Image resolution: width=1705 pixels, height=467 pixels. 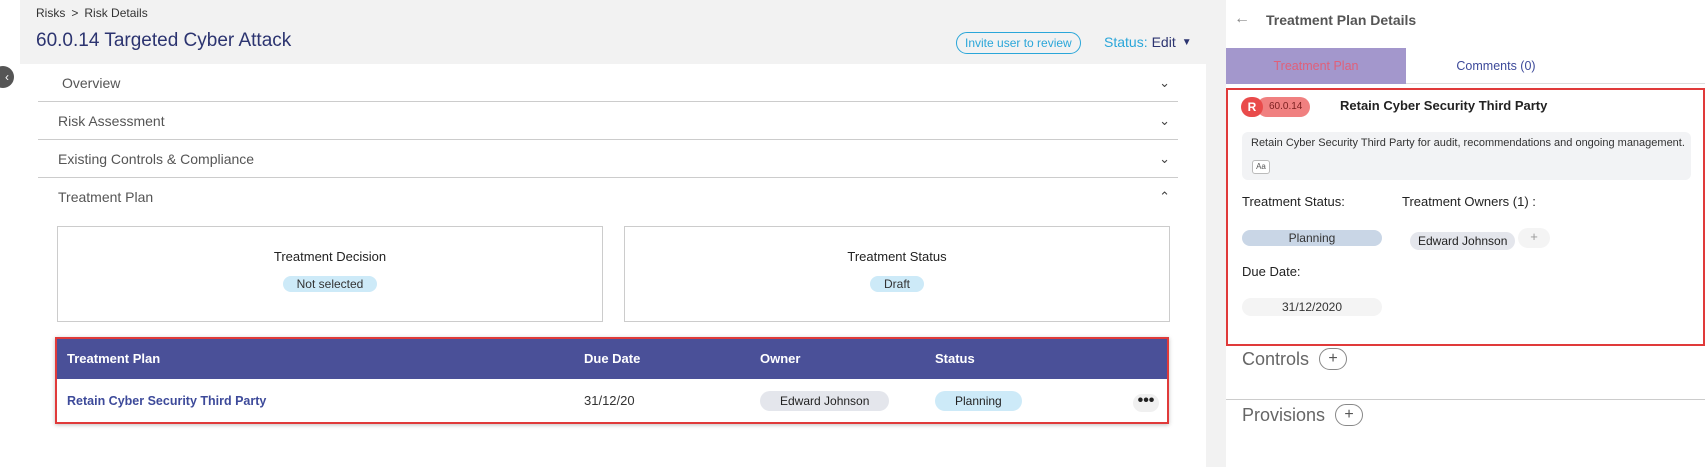 What do you see at coordinates (1333, 359) in the screenshot?
I see `add-control-button: +` at bounding box center [1333, 359].